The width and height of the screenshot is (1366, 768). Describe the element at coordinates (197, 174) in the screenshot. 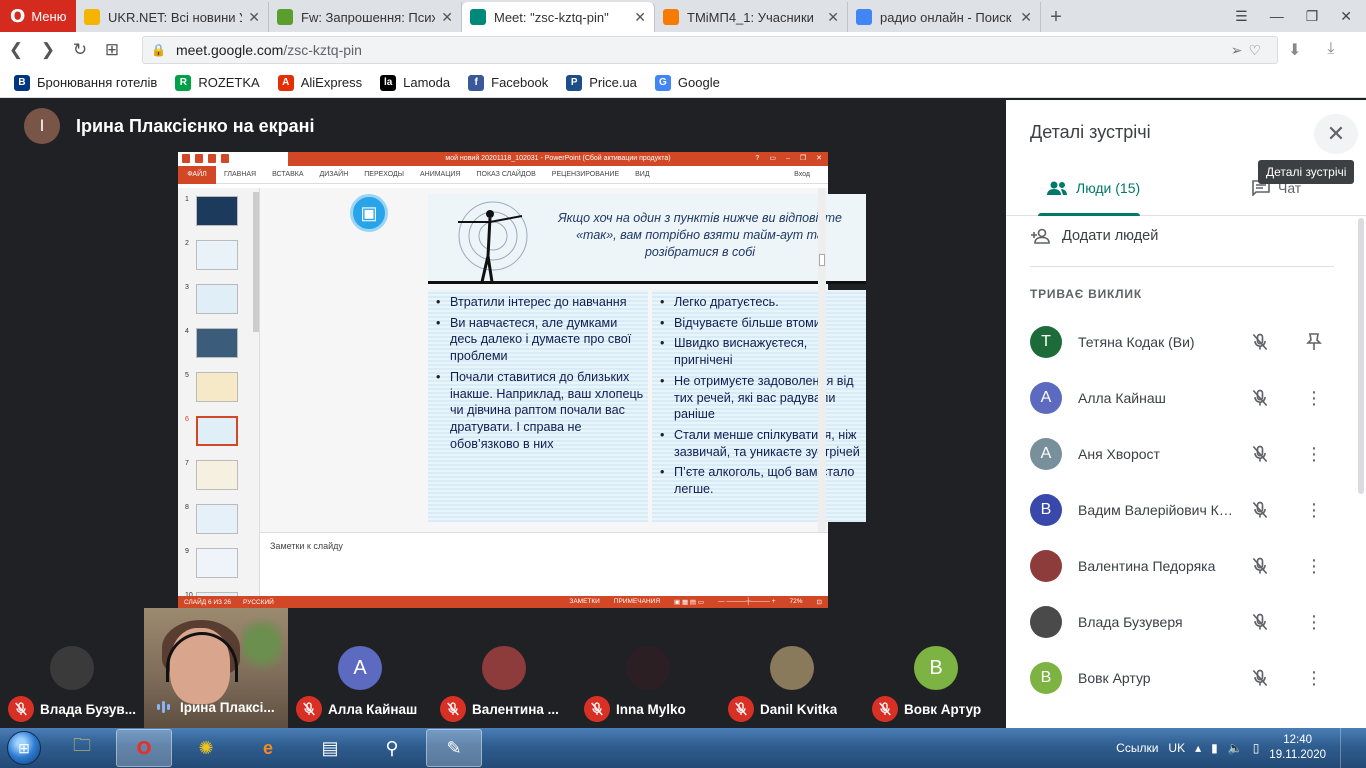

I see `ribbon-tab: ФАЙЛ` at that location.